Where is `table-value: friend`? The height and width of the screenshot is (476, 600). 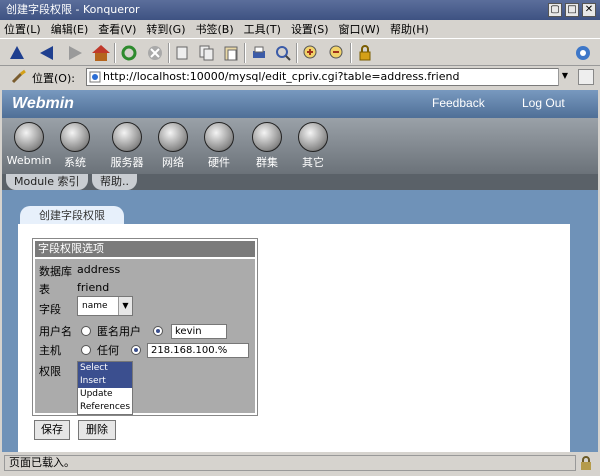 table-value: friend is located at coordinates (93, 287).